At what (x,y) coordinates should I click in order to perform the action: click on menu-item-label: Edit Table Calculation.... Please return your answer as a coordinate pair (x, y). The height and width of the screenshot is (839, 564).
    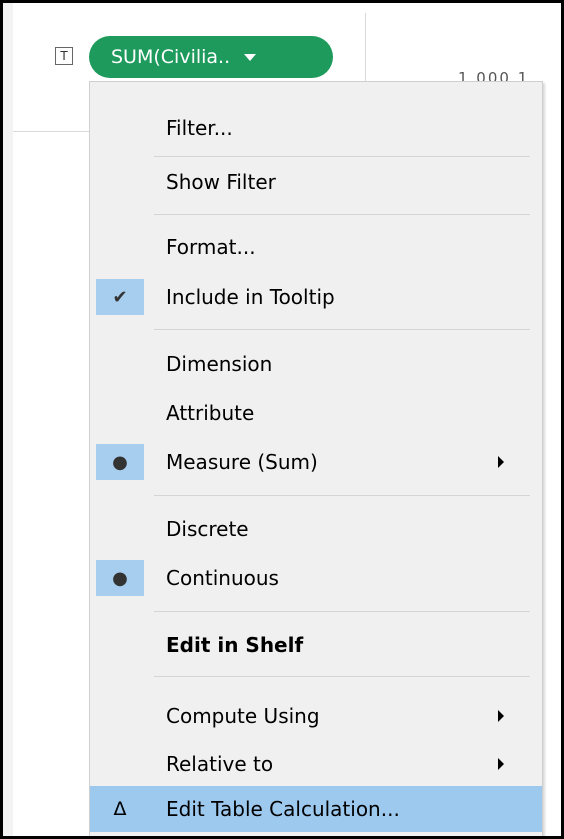
    Looking at the image, I should click on (283, 809).